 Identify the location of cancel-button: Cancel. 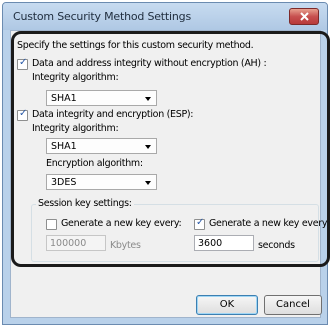
(293, 305).